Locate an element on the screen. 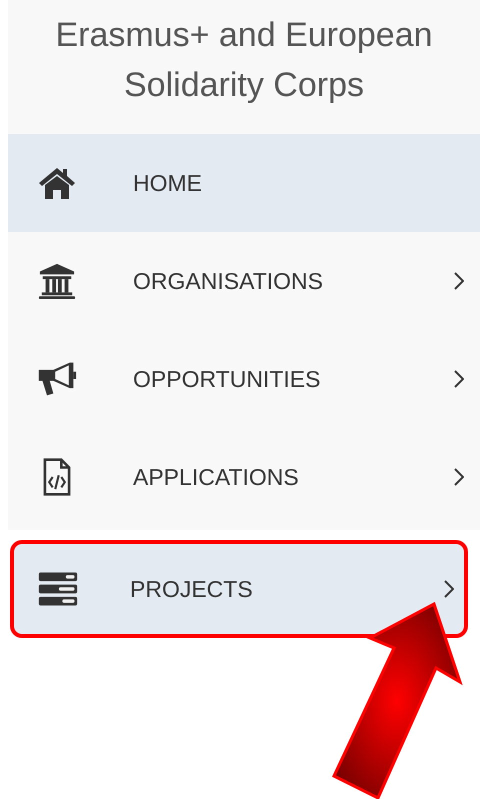  menu-item: OPPORTUNITIES is located at coordinates (244, 379).